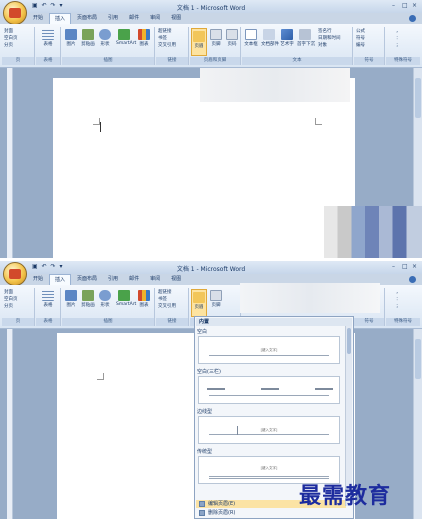 This screenshot has height=519, width=422. What do you see at coordinates (11, 299) in the screenshot?
I see `blank-page-button-2: 空白页` at bounding box center [11, 299].